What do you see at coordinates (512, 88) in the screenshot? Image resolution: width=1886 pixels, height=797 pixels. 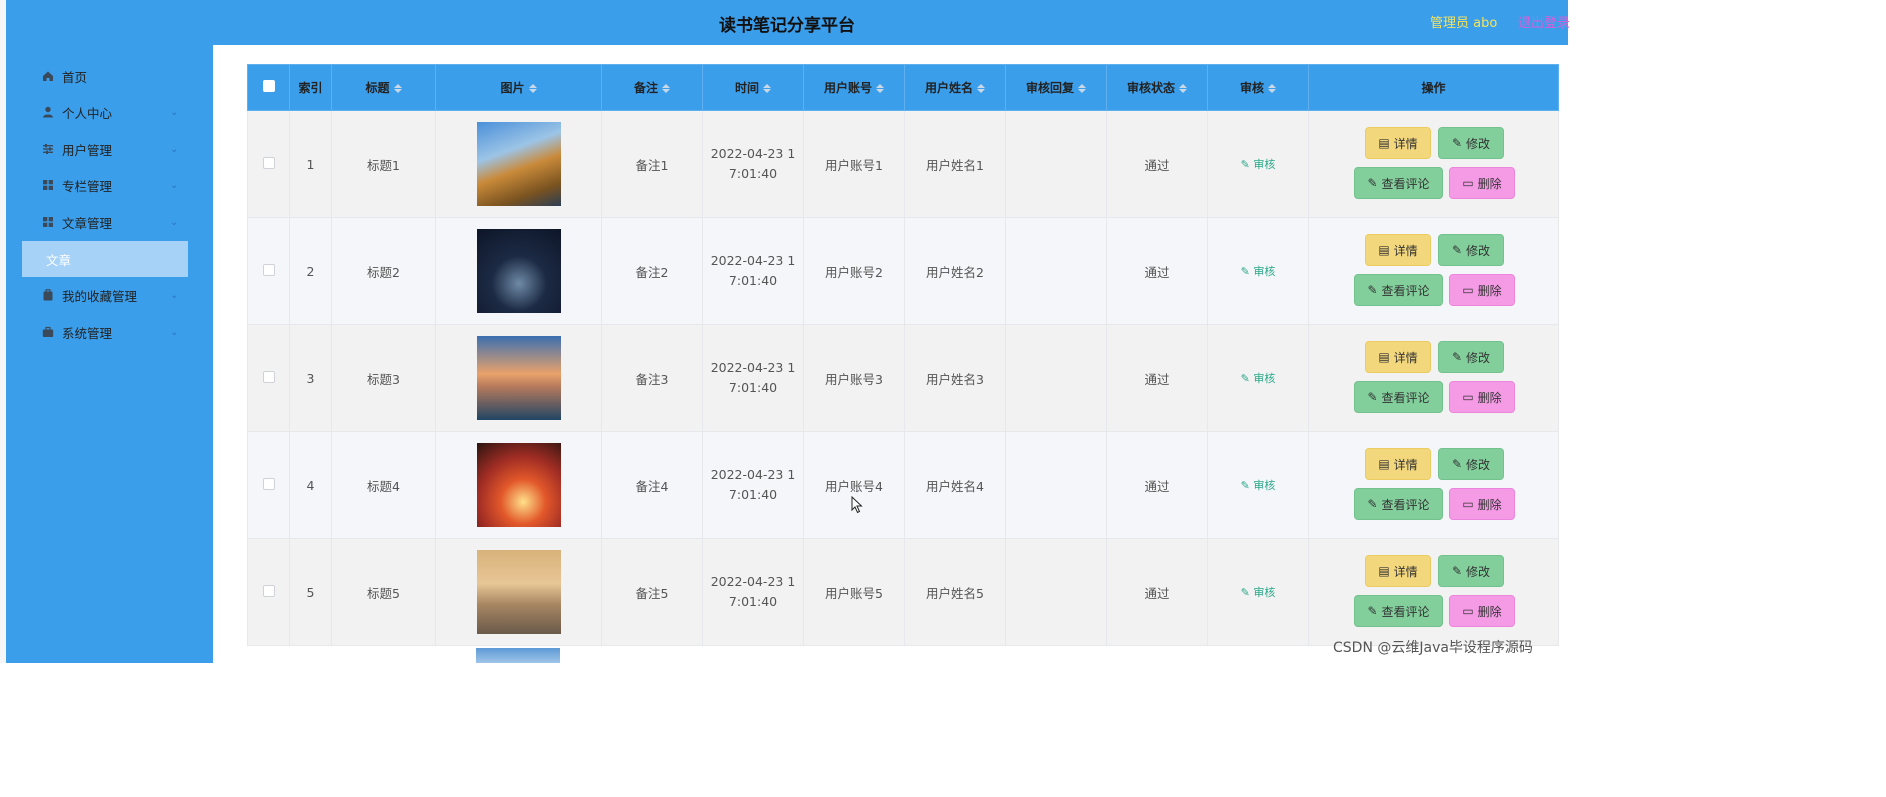 I see `column-label: 图片` at bounding box center [512, 88].